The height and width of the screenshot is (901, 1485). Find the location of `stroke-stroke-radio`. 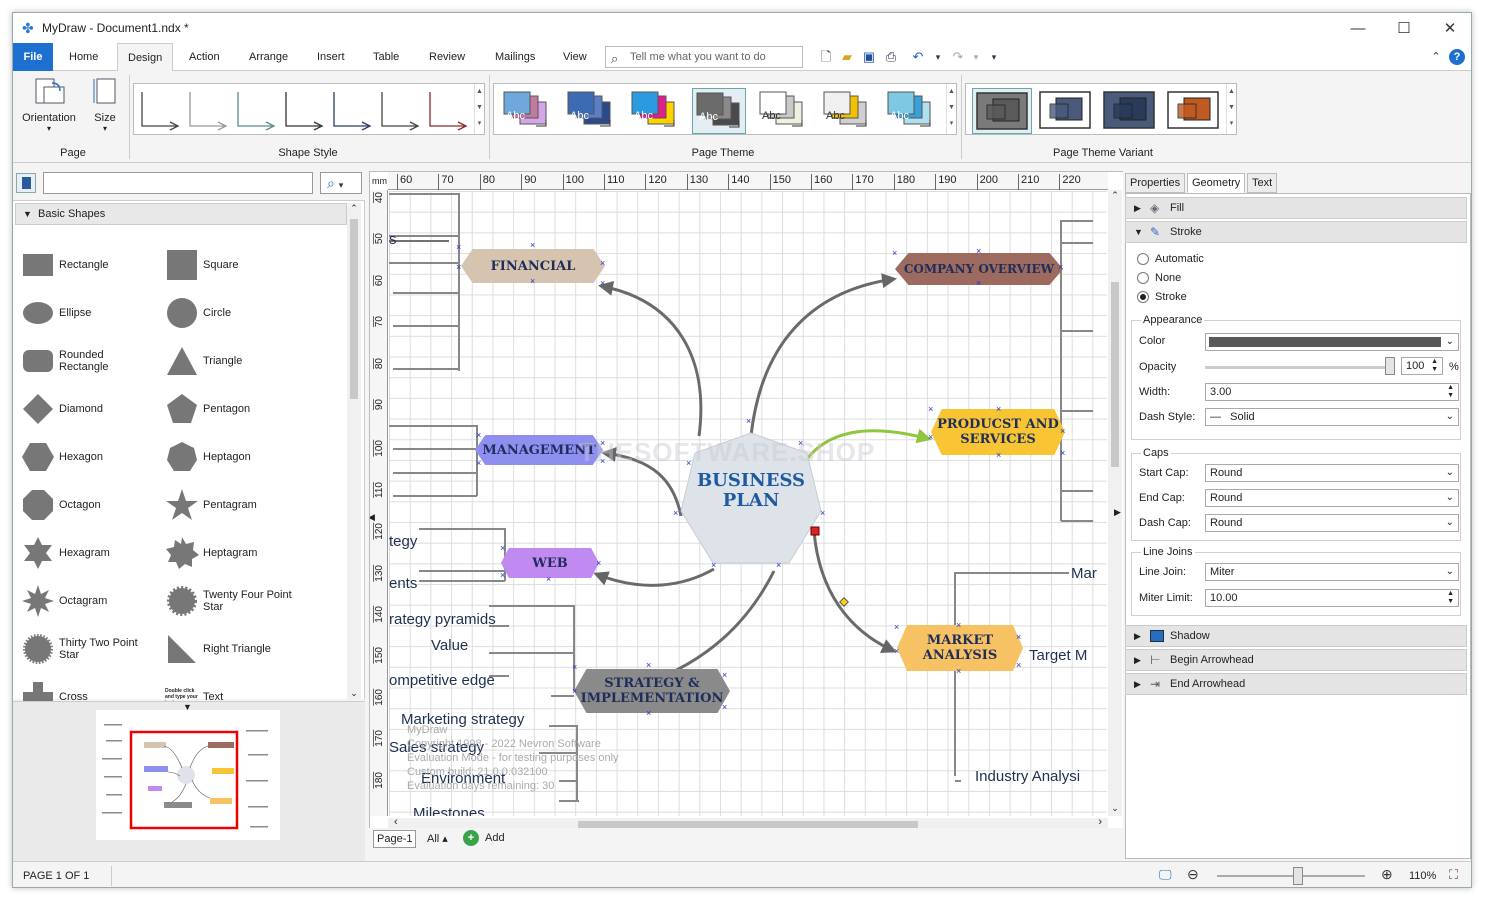

stroke-stroke-radio is located at coordinates (1143, 297).